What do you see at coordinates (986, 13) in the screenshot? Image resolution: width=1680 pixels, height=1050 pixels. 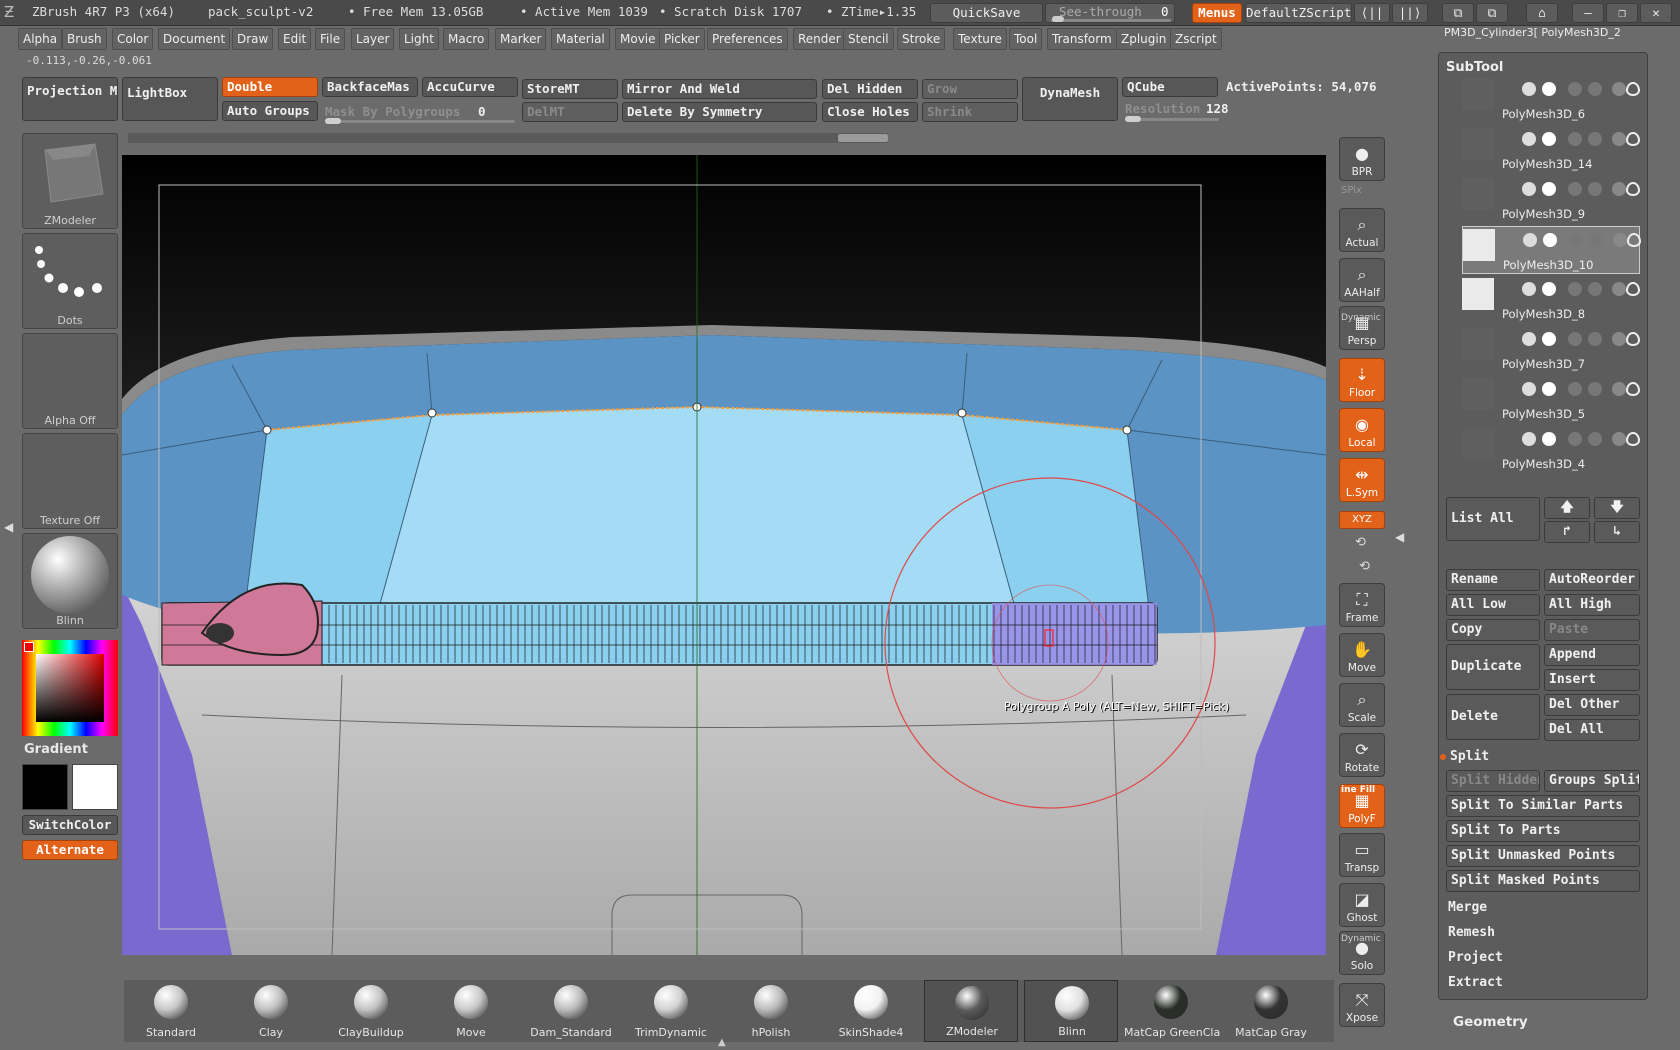 I see `quicksave-button: QuickSave` at bounding box center [986, 13].